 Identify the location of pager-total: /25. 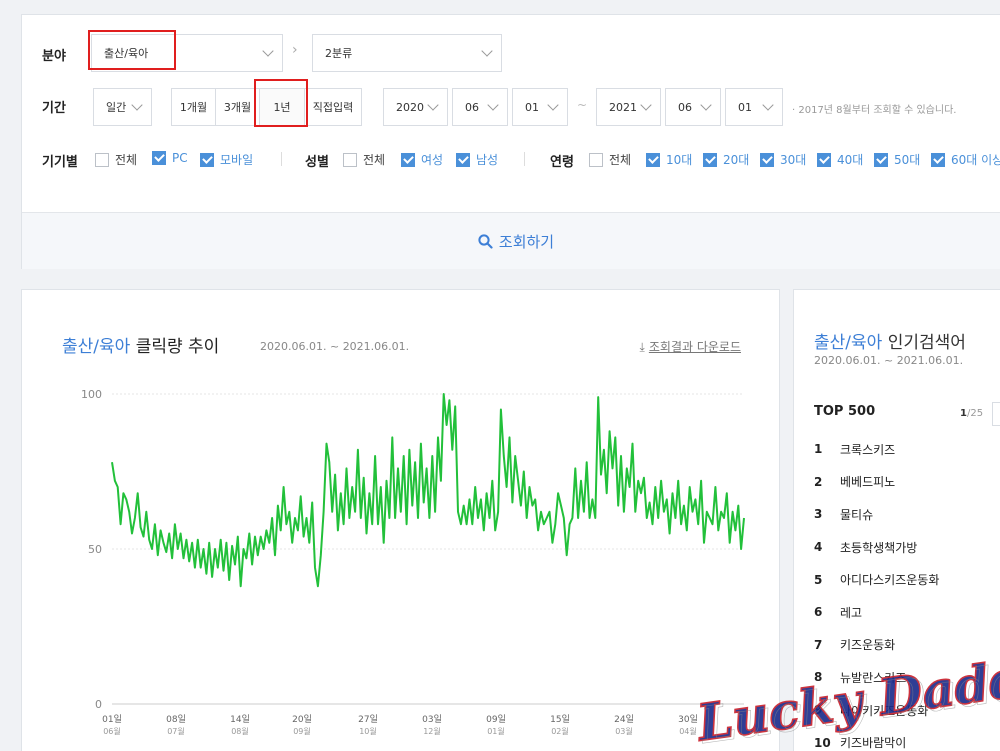
(975, 413).